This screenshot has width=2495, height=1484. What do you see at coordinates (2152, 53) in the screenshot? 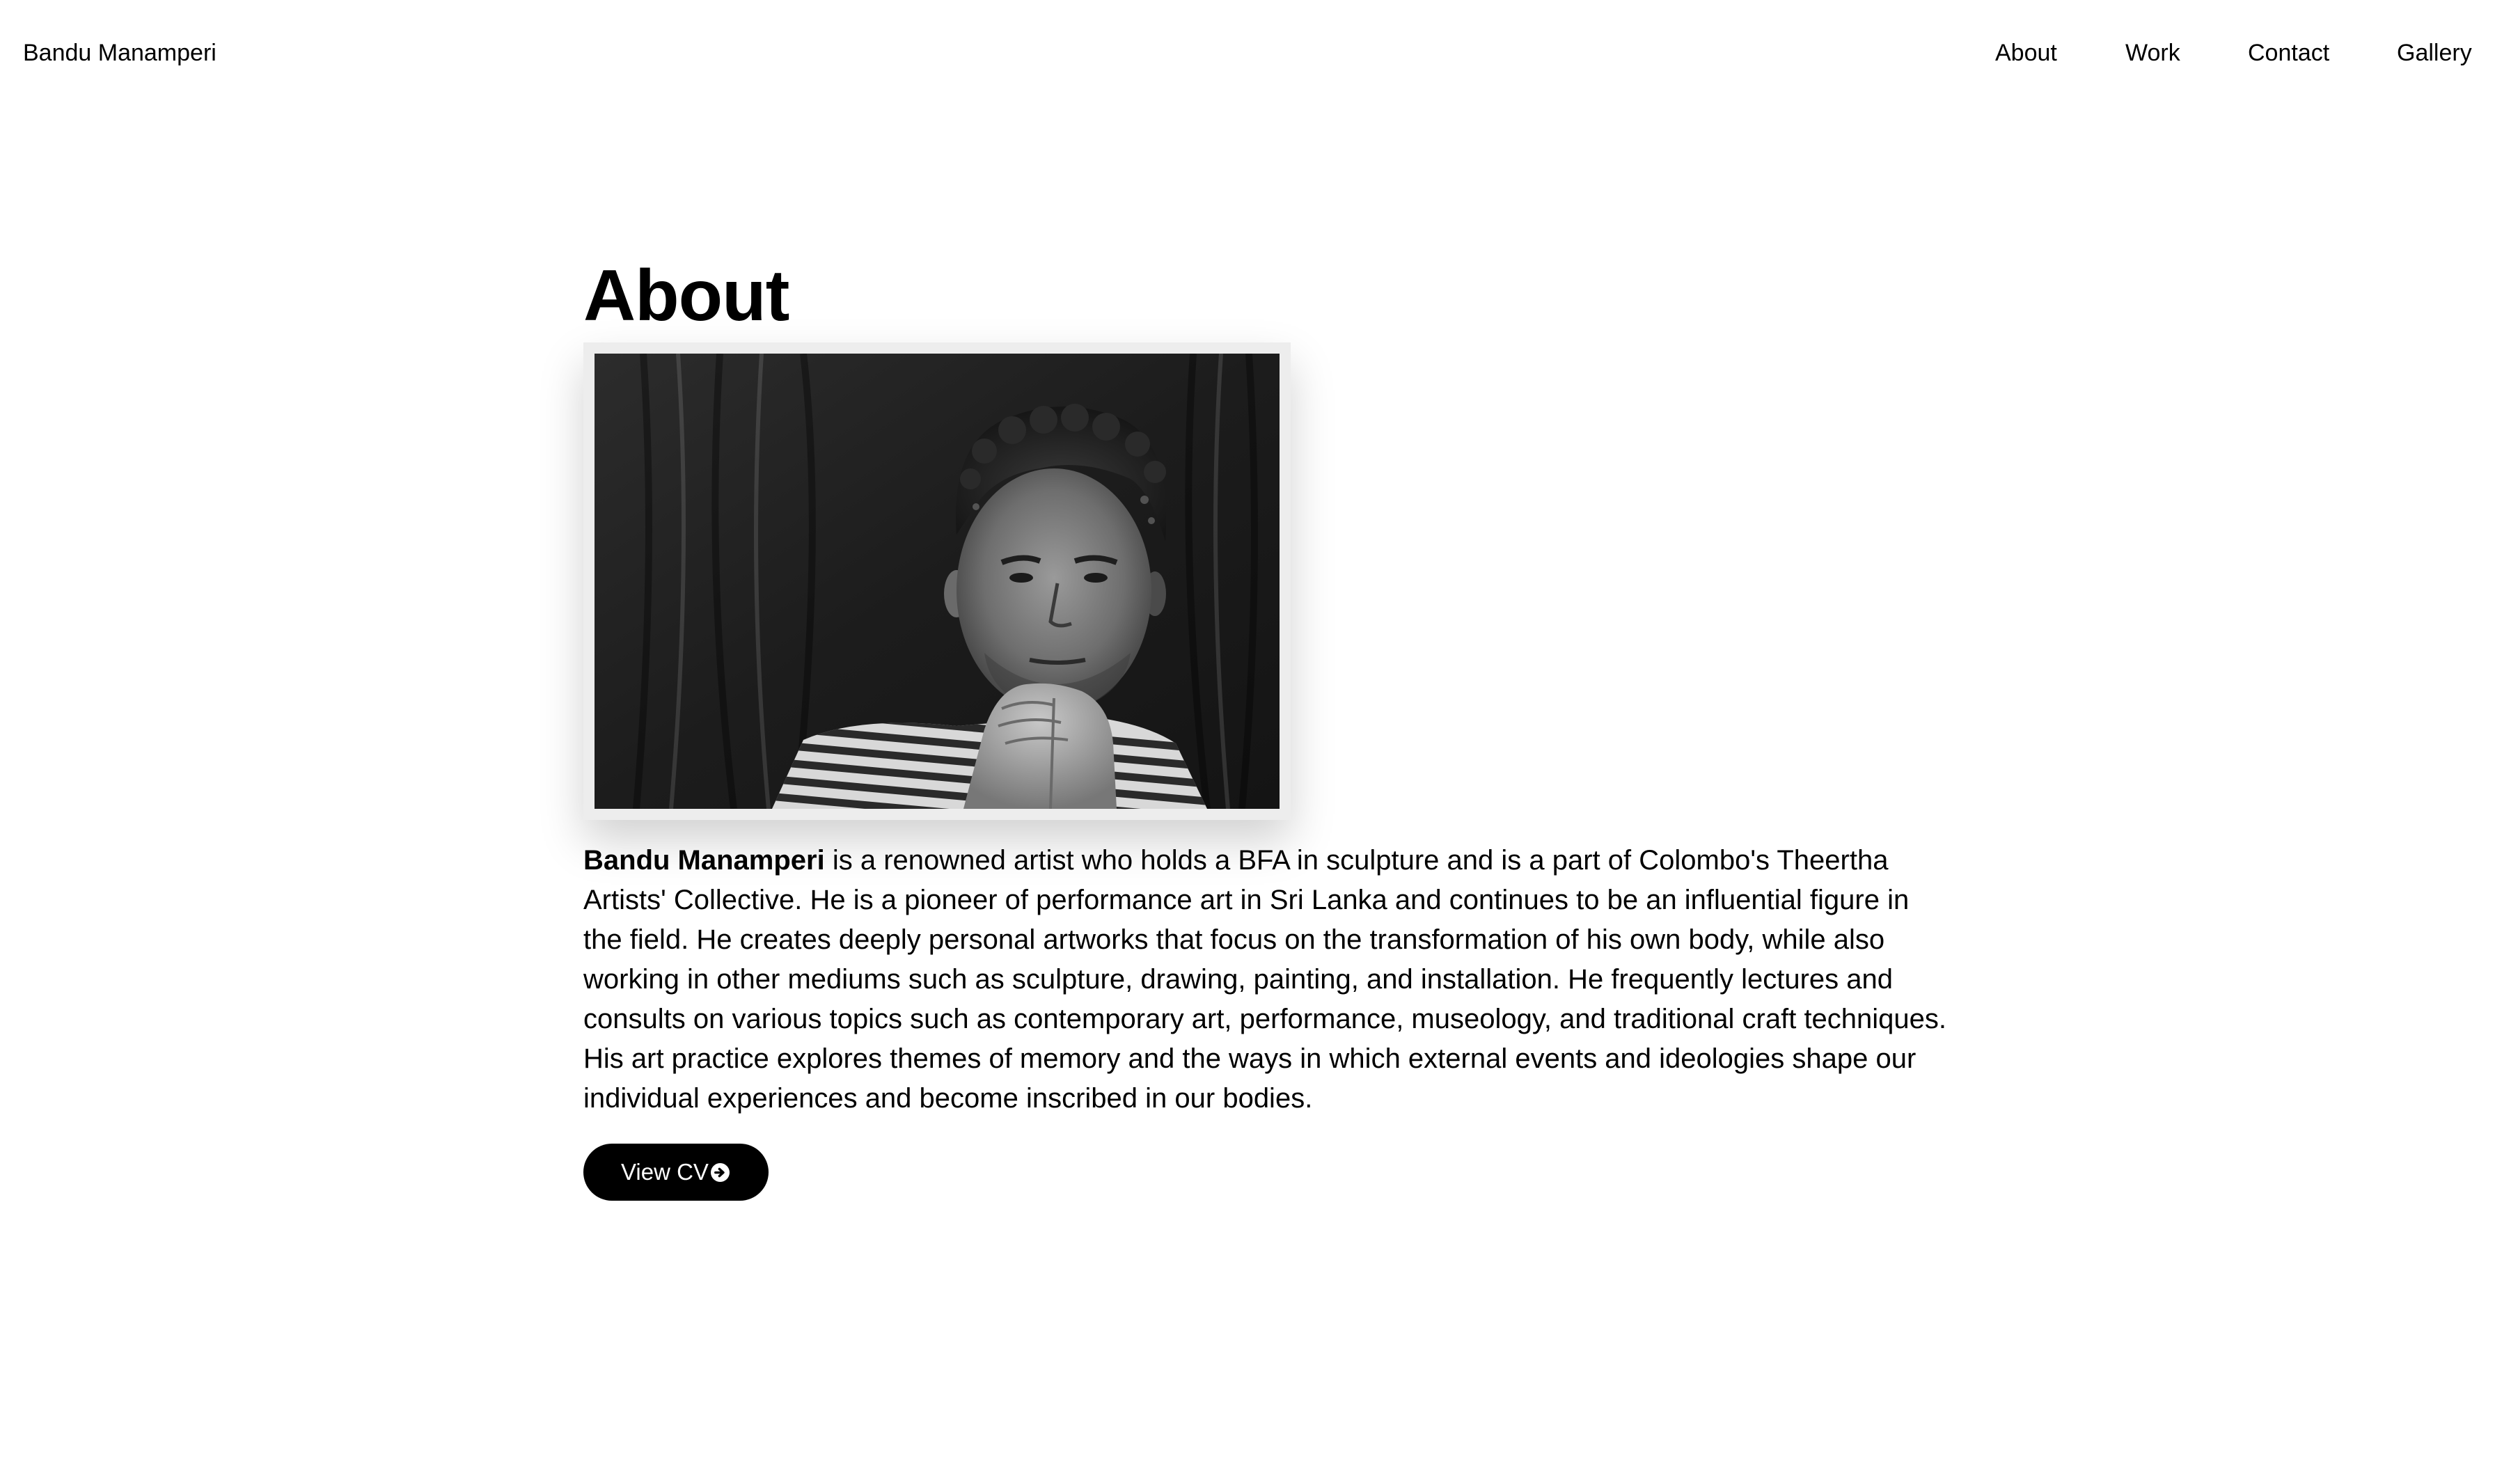
I see `nav-link-work: Work` at bounding box center [2152, 53].